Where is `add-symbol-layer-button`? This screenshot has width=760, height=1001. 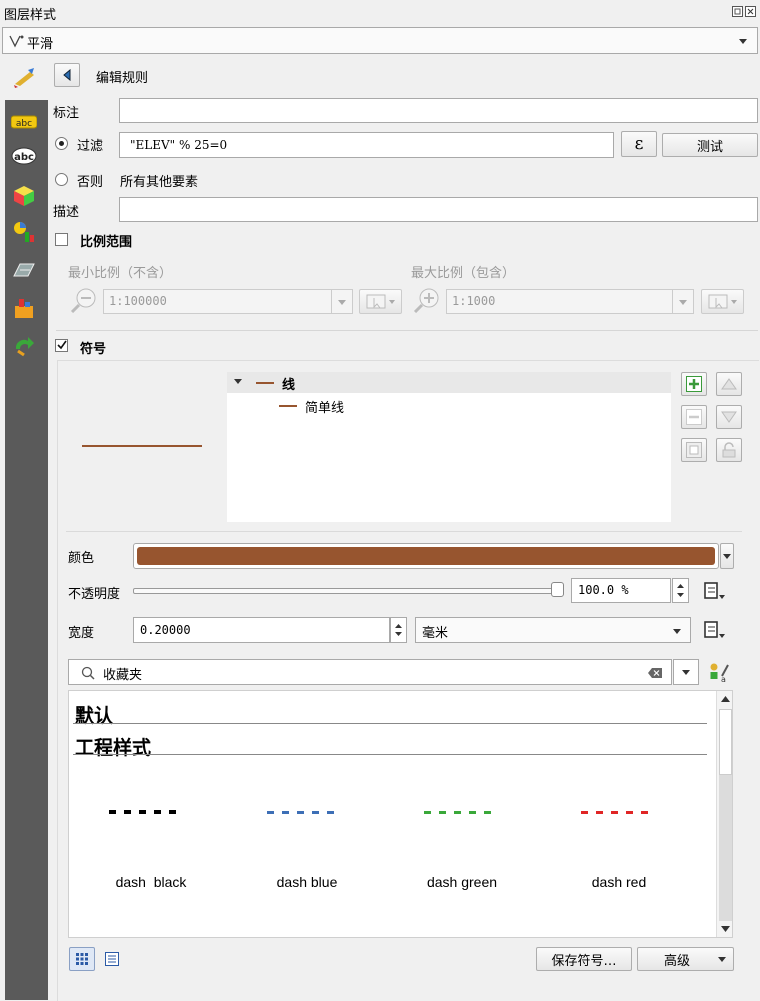
add-symbol-layer-button is located at coordinates (694, 384).